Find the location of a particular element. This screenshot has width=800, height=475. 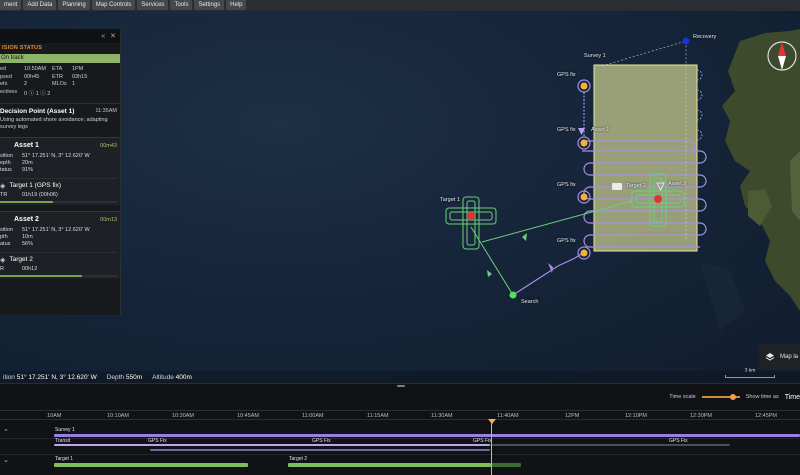

menu-item-planning: Planning is located at coordinates (74, 5).